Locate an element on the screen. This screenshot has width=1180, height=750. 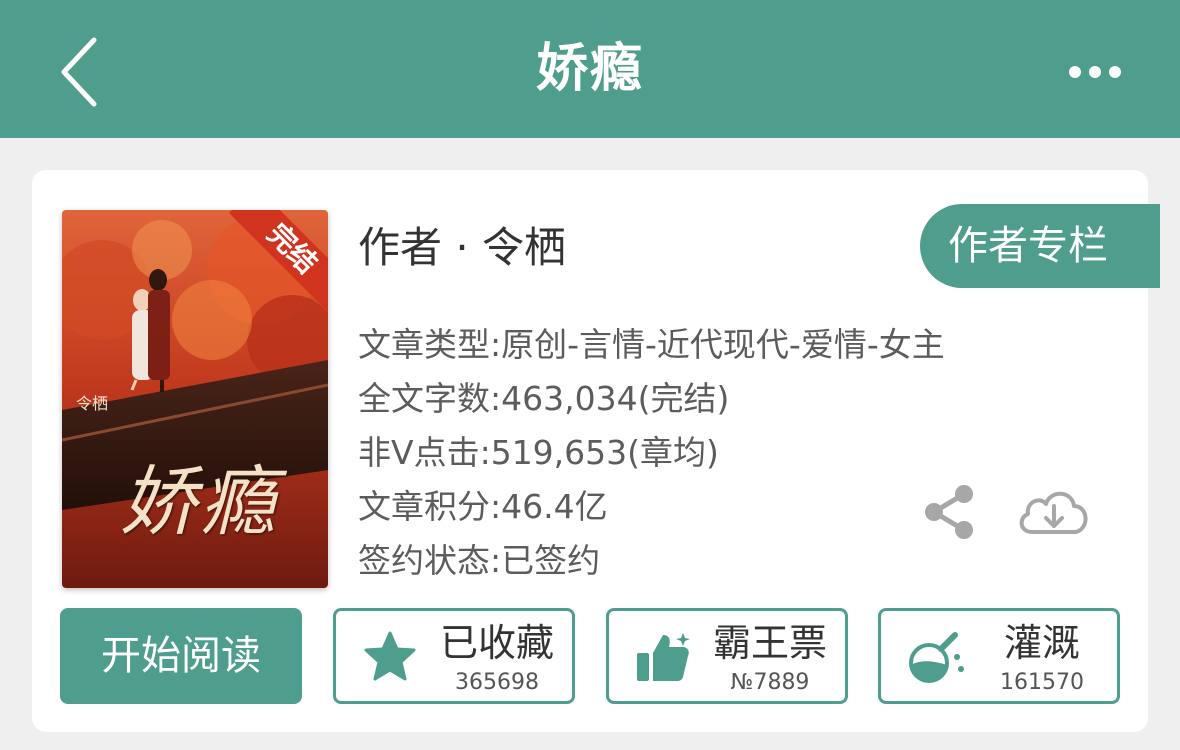
download-button is located at coordinates (1054, 512).